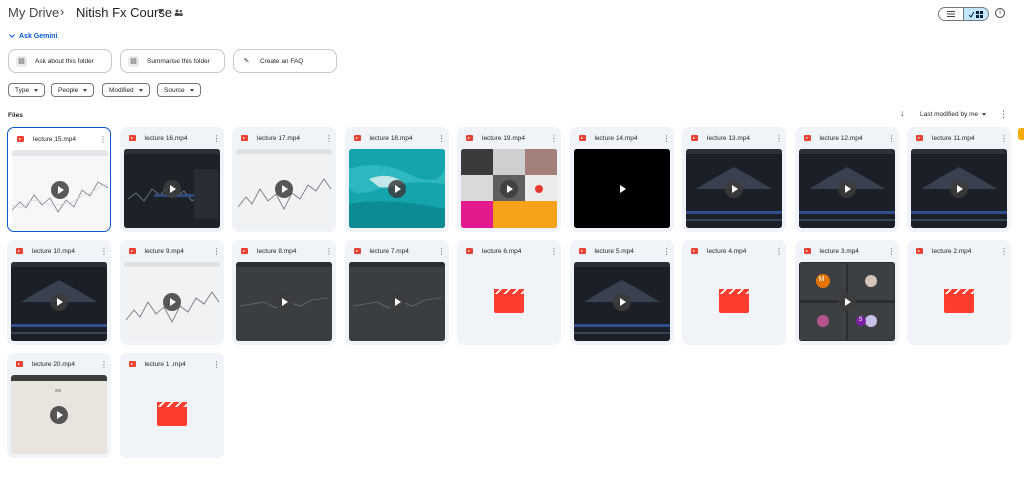 The width and height of the screenshot is (1024, 477). I want to click on file-card: lecture 15.mp4 ⋮, so click(59, 179).